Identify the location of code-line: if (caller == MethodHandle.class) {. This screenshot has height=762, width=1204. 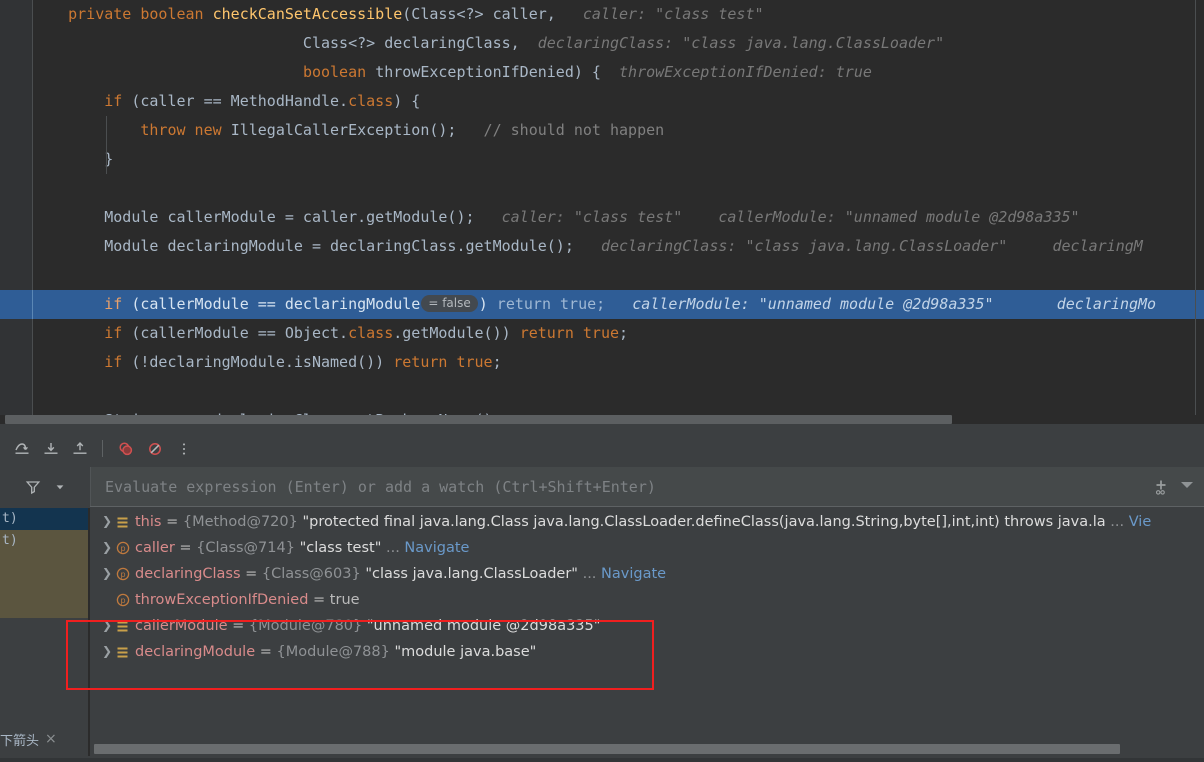
(602, 101).